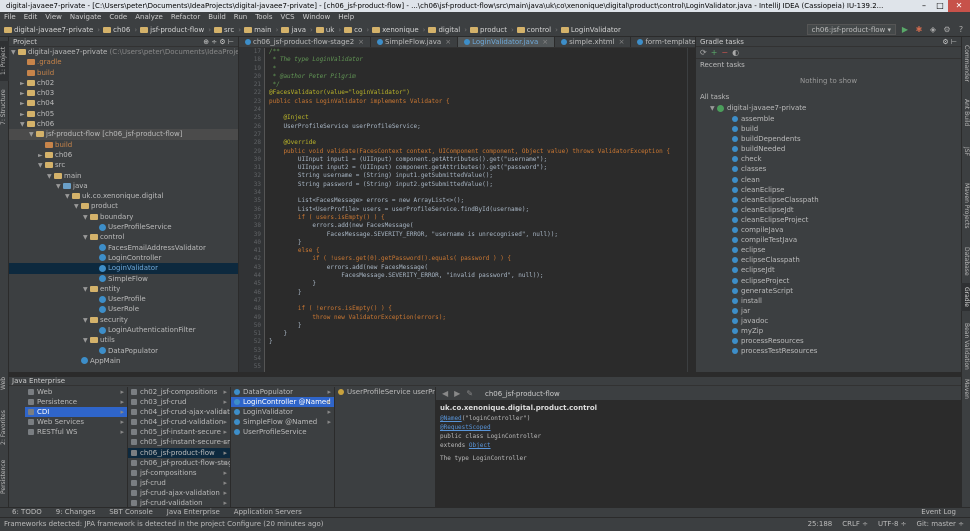 The height and width of the screenshot is (531, 970). Describe the element at coordinates (123, 155) in the screenshot. I see `tree-item: ► ch06` at that location.